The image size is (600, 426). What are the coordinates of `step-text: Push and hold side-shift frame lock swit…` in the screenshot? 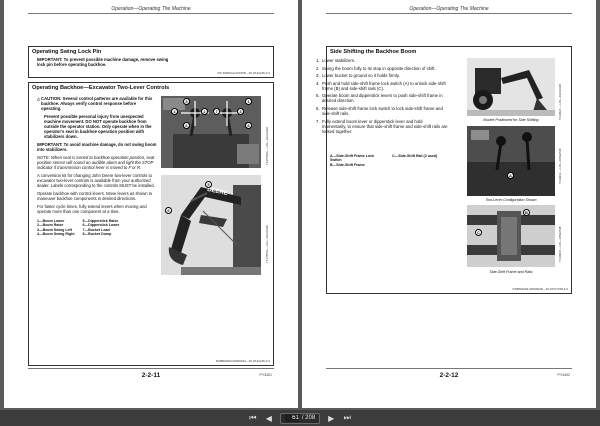 It's located at (384, 85).